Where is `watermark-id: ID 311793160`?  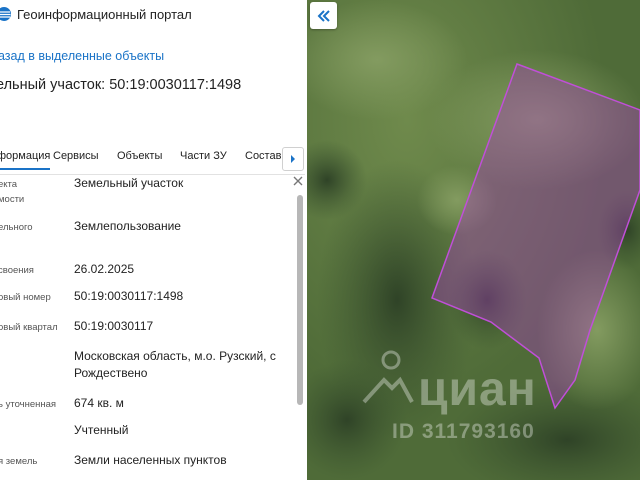 watermark-id: ID 311793160 is located at coordinates (463, 431).